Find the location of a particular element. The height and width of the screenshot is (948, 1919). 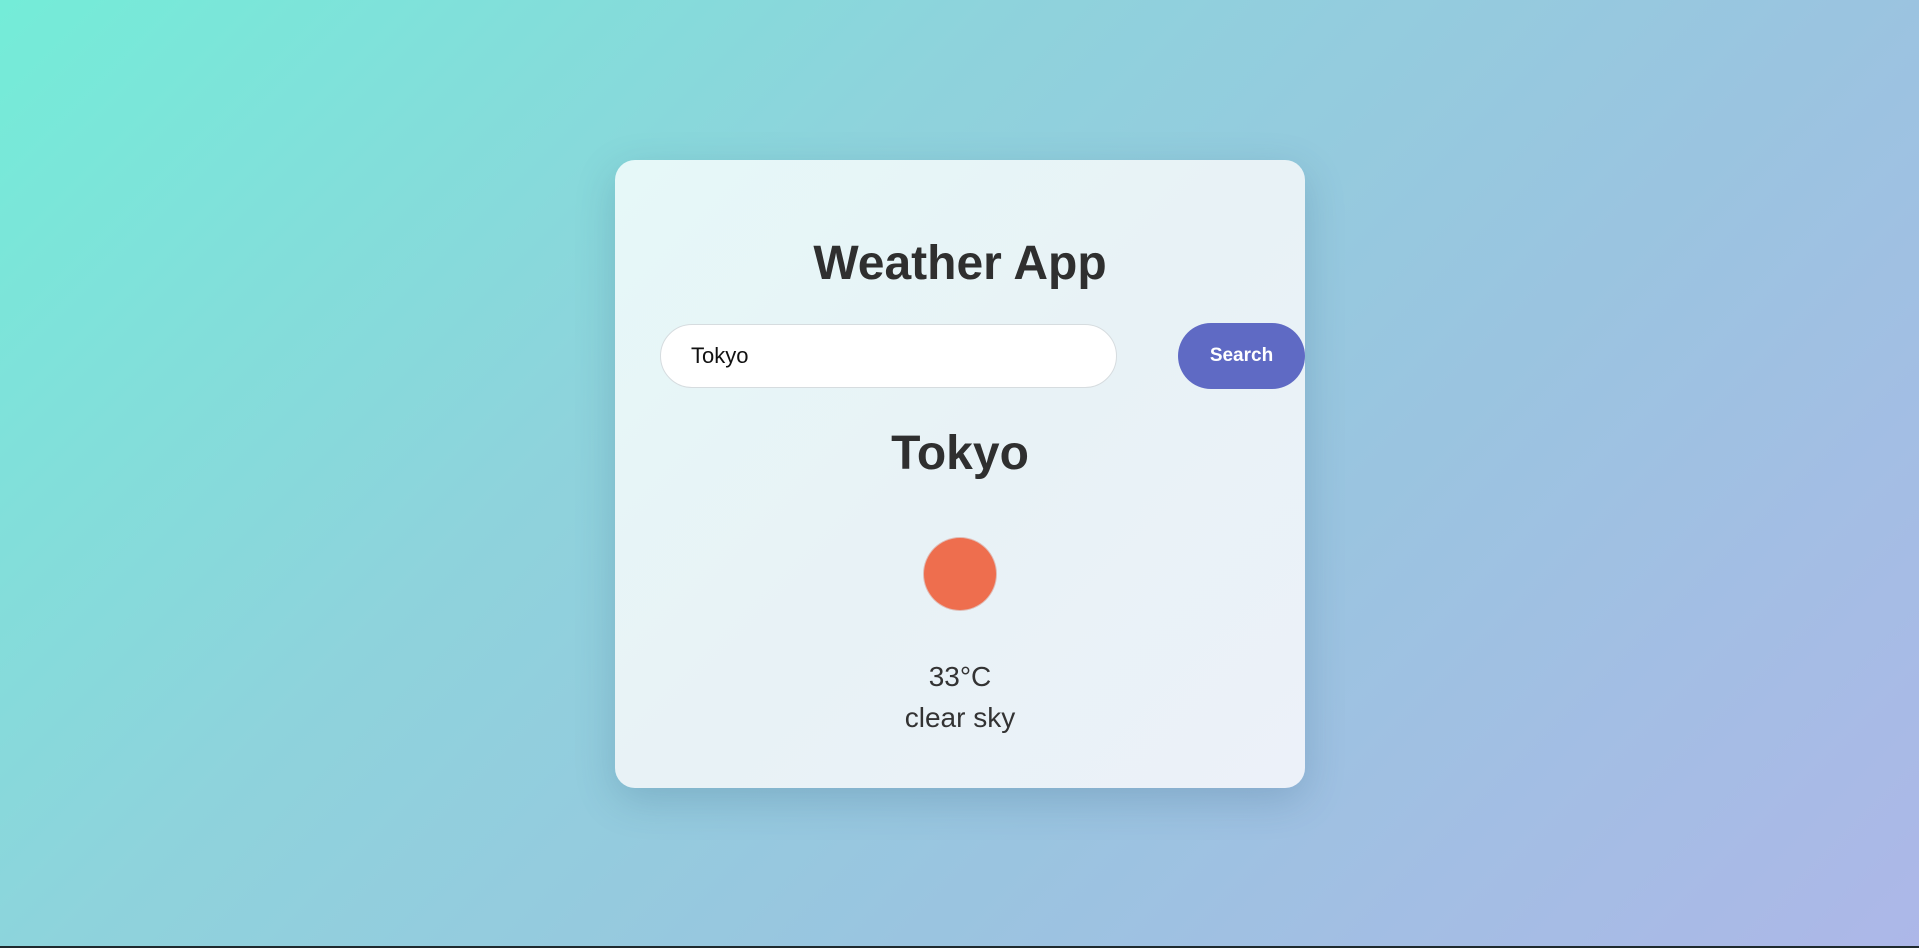

city-name: Tokyo is located at coordinates (960, 453).